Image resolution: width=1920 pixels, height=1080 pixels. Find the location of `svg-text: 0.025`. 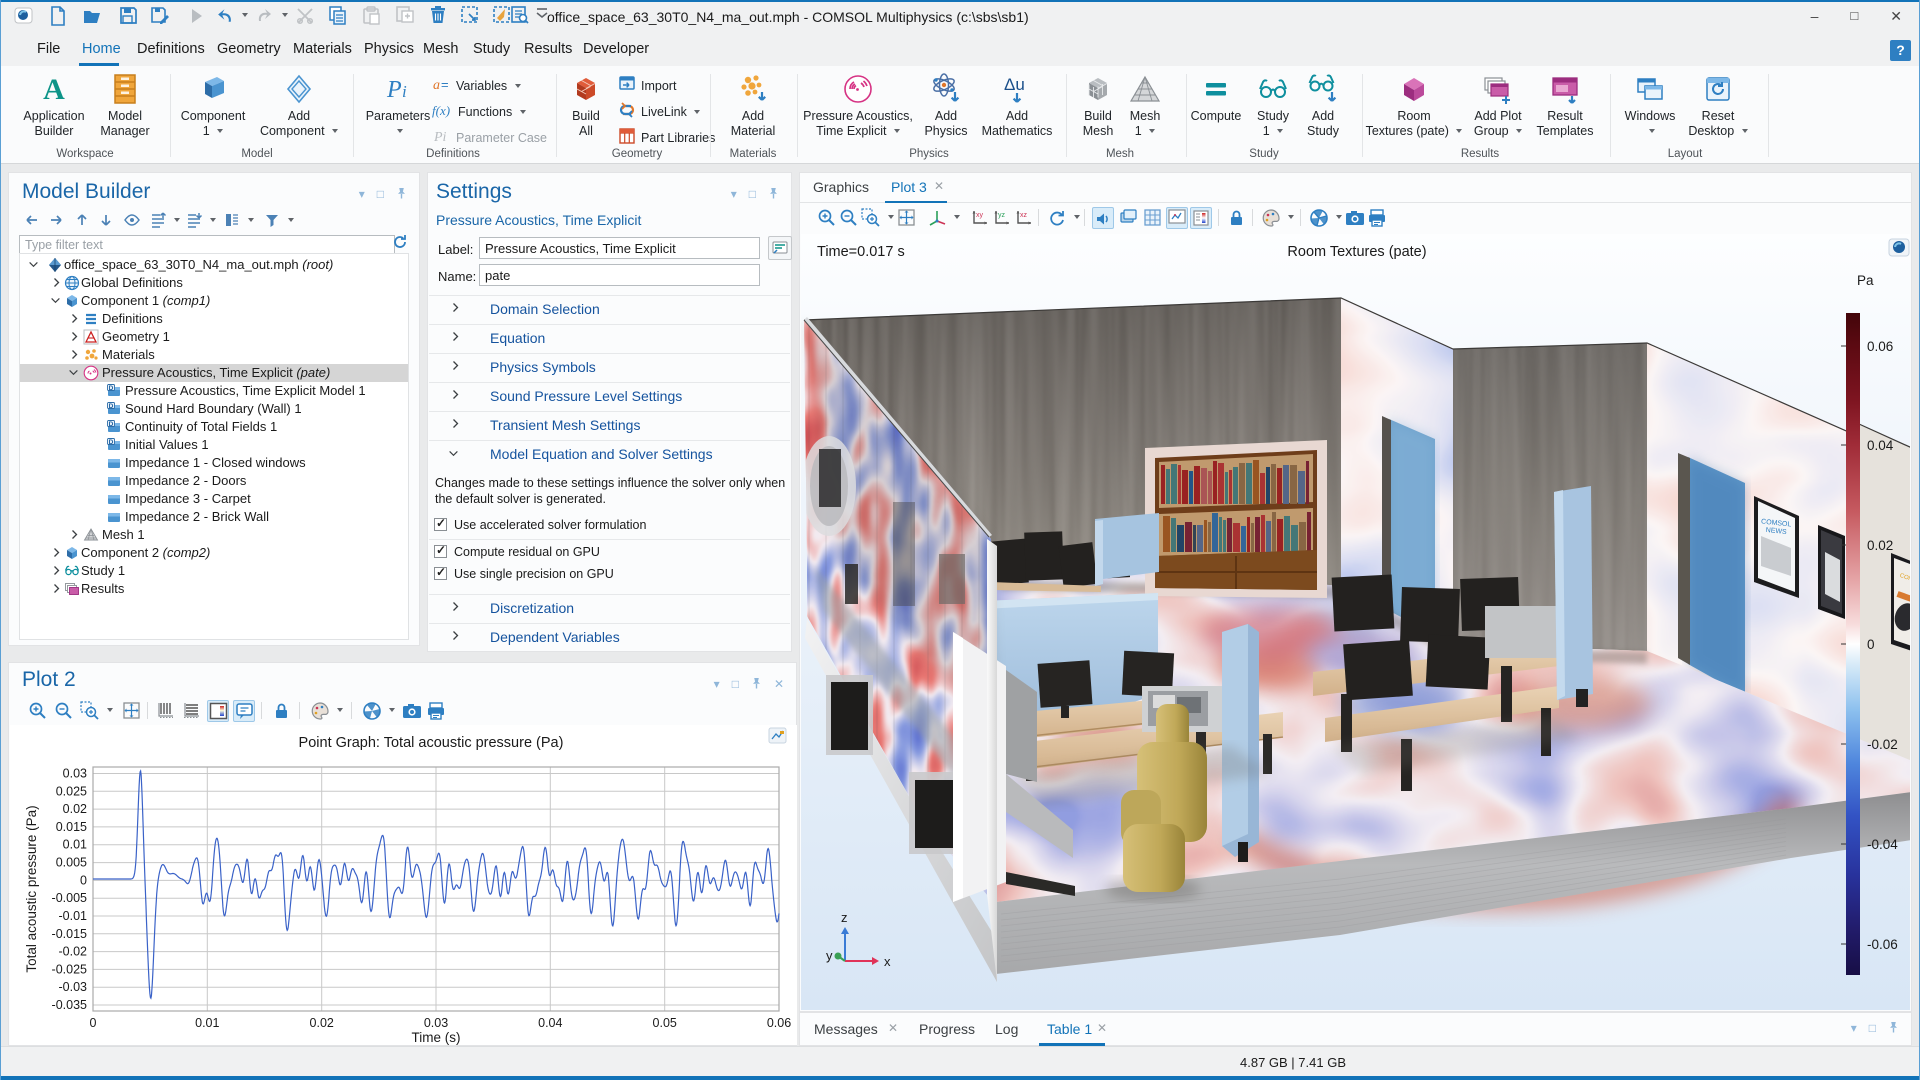

svg-text: 0.025 is located at coordinates (71, 791).